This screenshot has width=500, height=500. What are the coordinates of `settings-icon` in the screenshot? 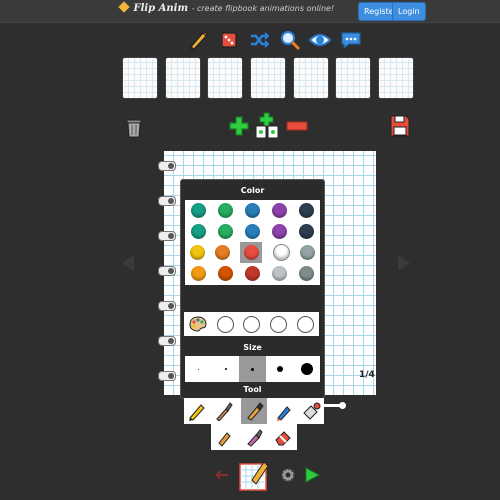 It's located at (288, 475).